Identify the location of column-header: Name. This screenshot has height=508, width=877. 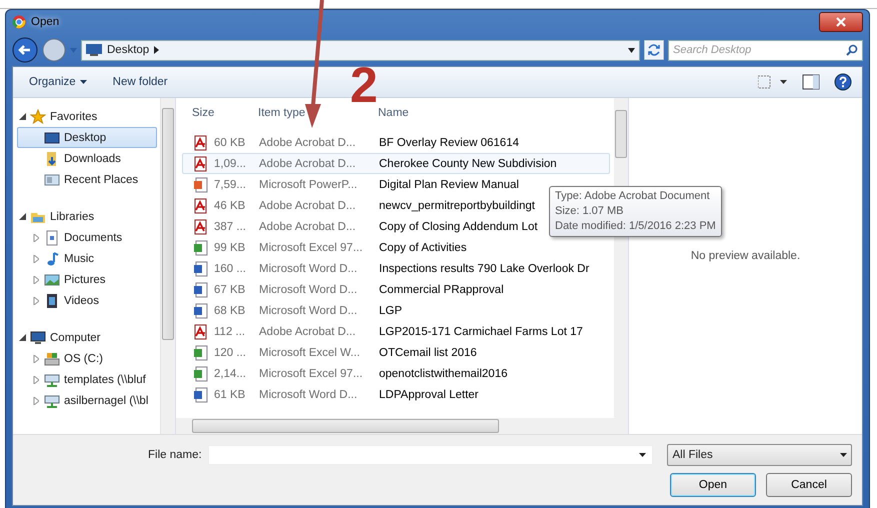
(496, 113).